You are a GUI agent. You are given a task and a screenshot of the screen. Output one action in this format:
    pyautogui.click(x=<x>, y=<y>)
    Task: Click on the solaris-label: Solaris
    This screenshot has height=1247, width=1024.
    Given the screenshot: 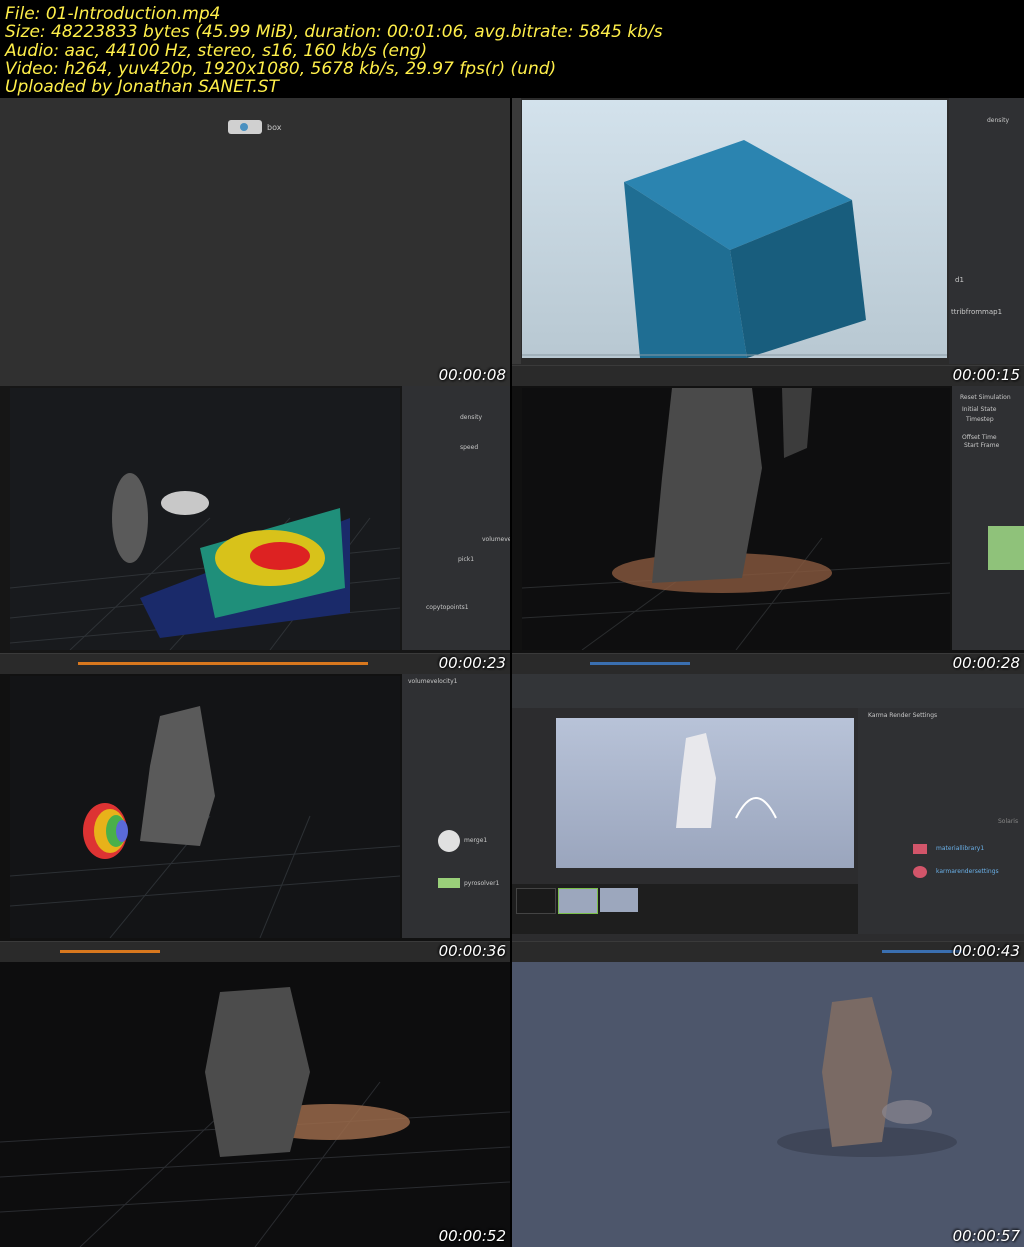 What is the action you would take?
    pyautogui.click(x=1008, y=821)
    